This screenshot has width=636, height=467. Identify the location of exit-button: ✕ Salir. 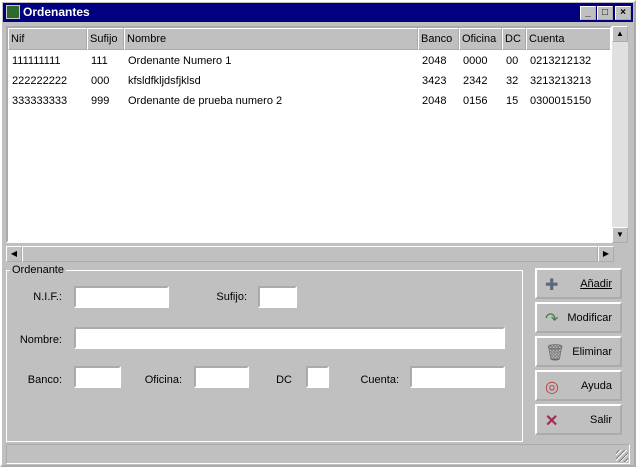
(578, 419).